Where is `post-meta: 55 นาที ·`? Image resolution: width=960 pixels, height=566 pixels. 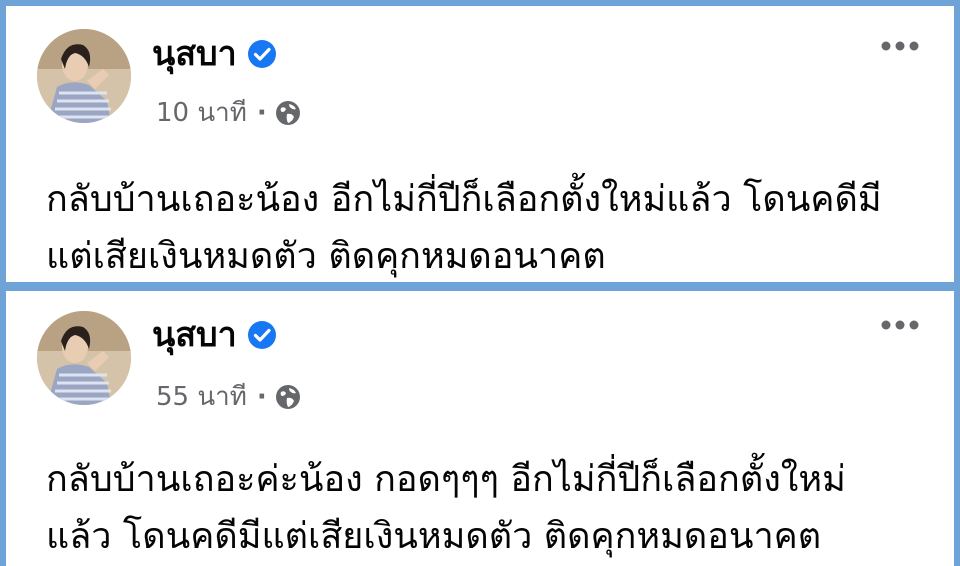 post-meta: 55 นาที · is located at coordinates (228, 397).